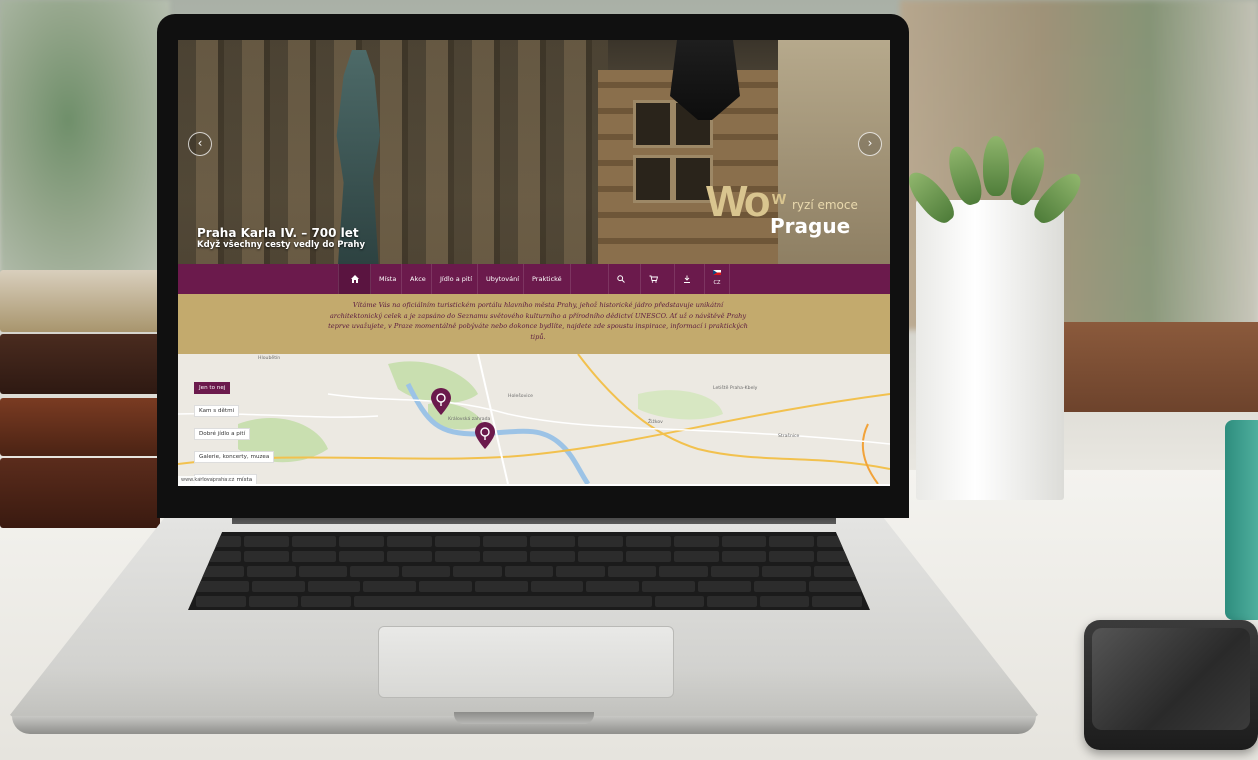 The image size is (1258, 760). Describe the element at coordinates (212, 388) in the screenshot. I see `filter-jen-to-nej: Jen to nej` at that location.